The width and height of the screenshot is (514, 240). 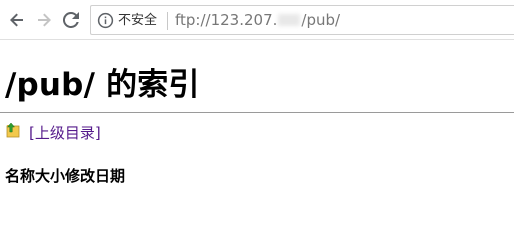 What do you see at coordinates (102, 85) in the screenshot?
I see `page-title: /pub/ 的索引` at bounding box center [102, 85].